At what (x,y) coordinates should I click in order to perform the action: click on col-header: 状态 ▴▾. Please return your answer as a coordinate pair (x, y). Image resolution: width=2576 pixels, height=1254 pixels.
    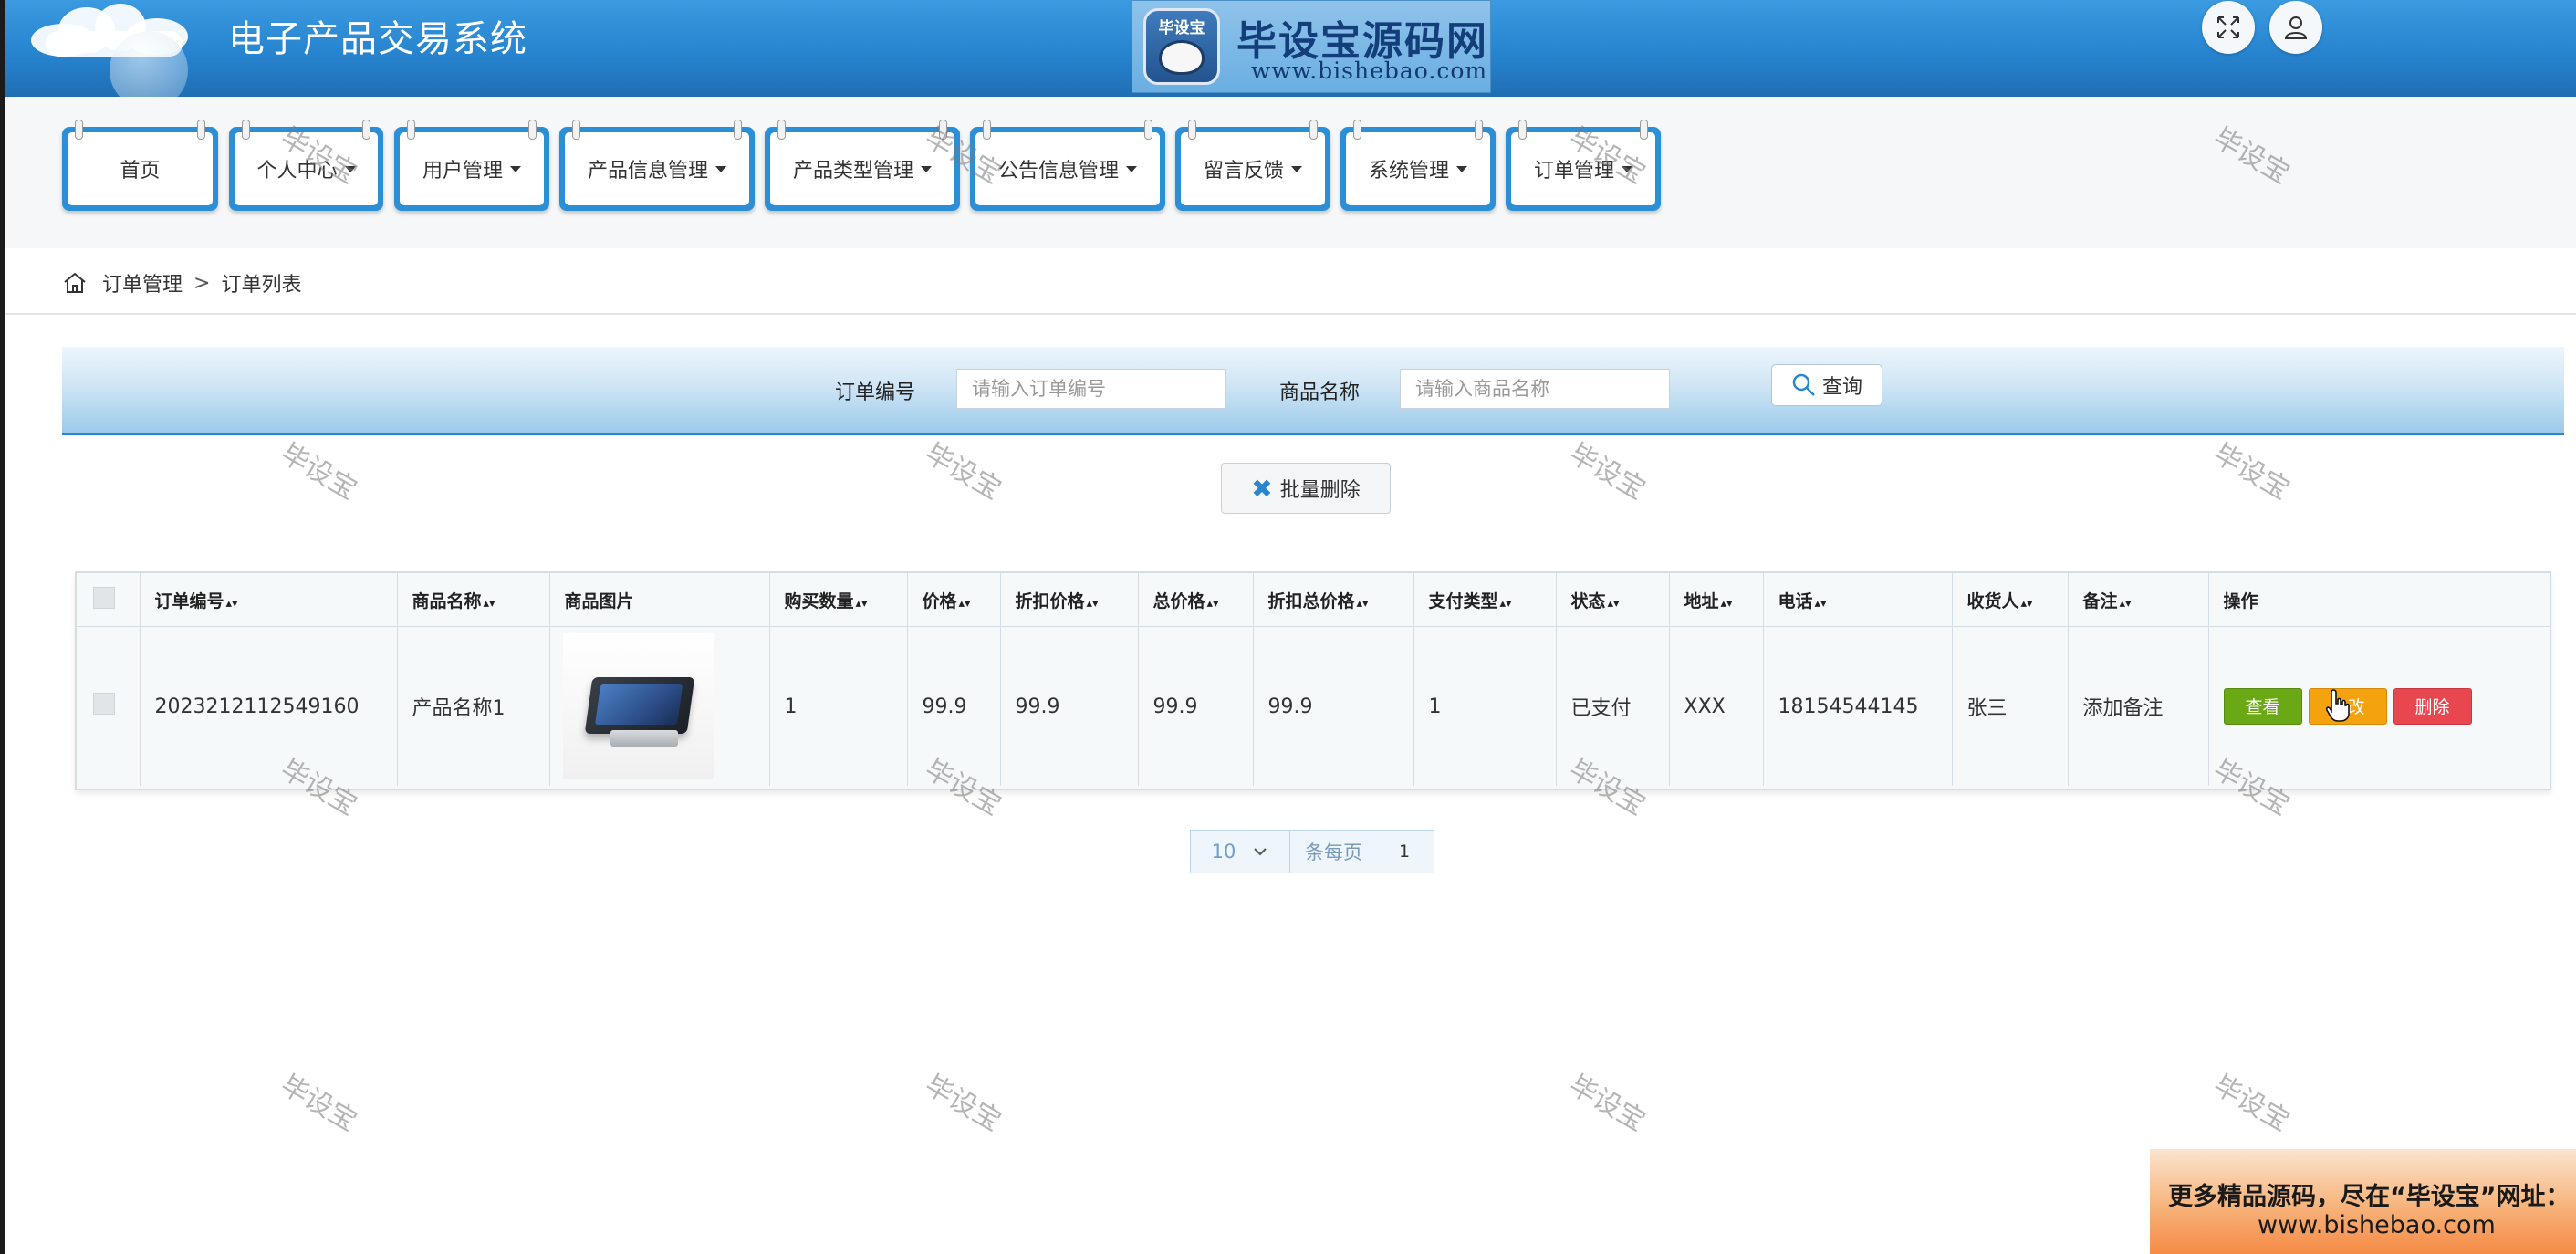
    Looking at the image, I should click on (1613, 600).